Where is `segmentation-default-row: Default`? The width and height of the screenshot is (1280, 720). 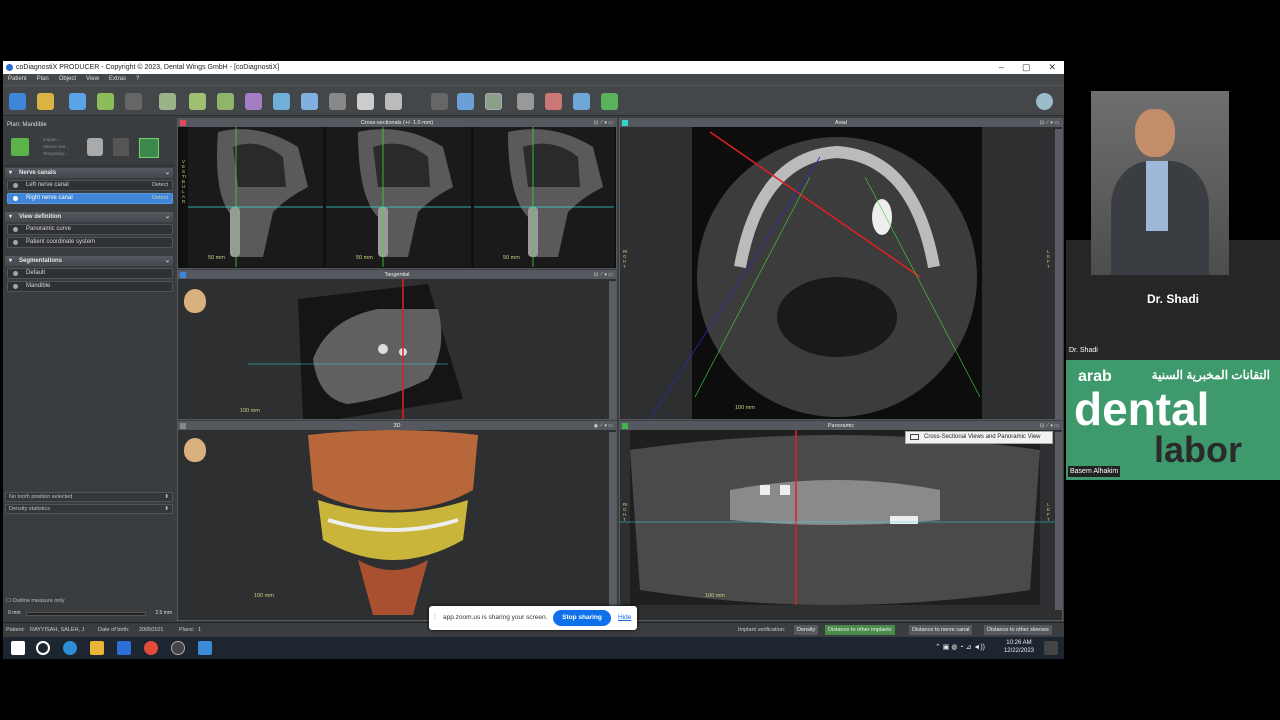 segmentation-default-row: Default is located at coordinates (90, 273).